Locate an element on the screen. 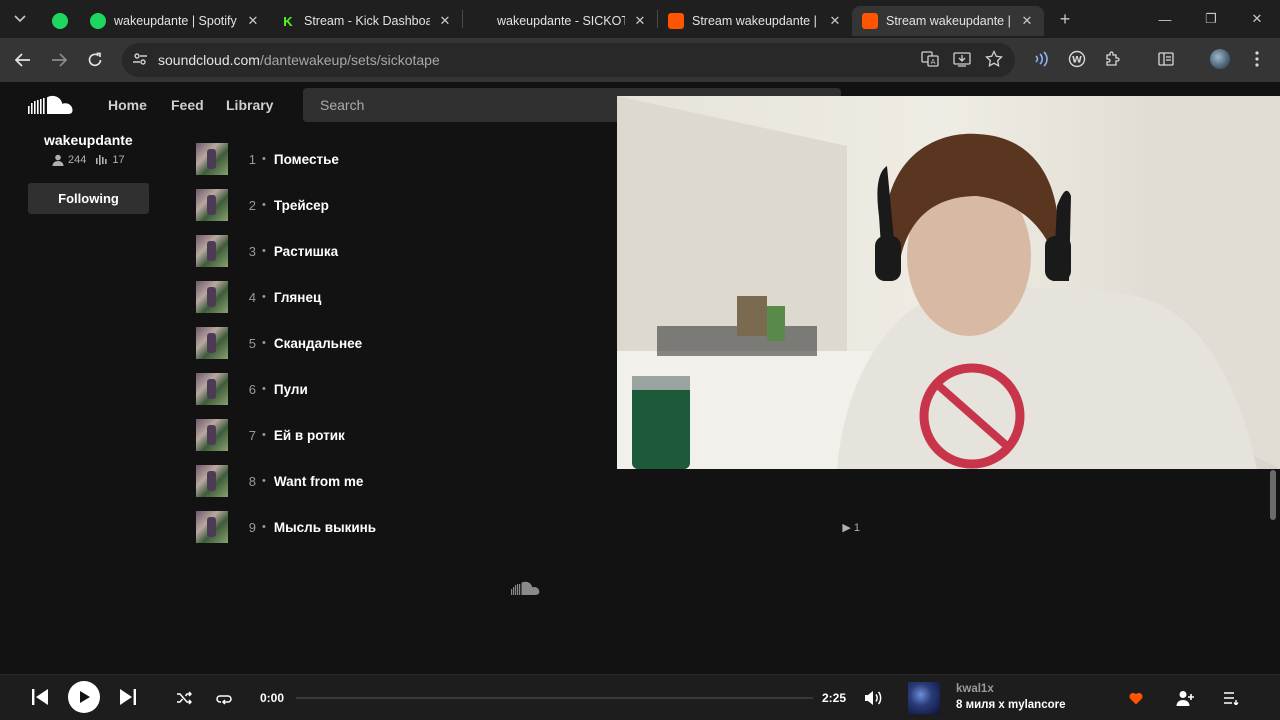 The height and width of the screenshot is (720, 1280). tab-spotify-pinned is located at coordinates (60, 21).